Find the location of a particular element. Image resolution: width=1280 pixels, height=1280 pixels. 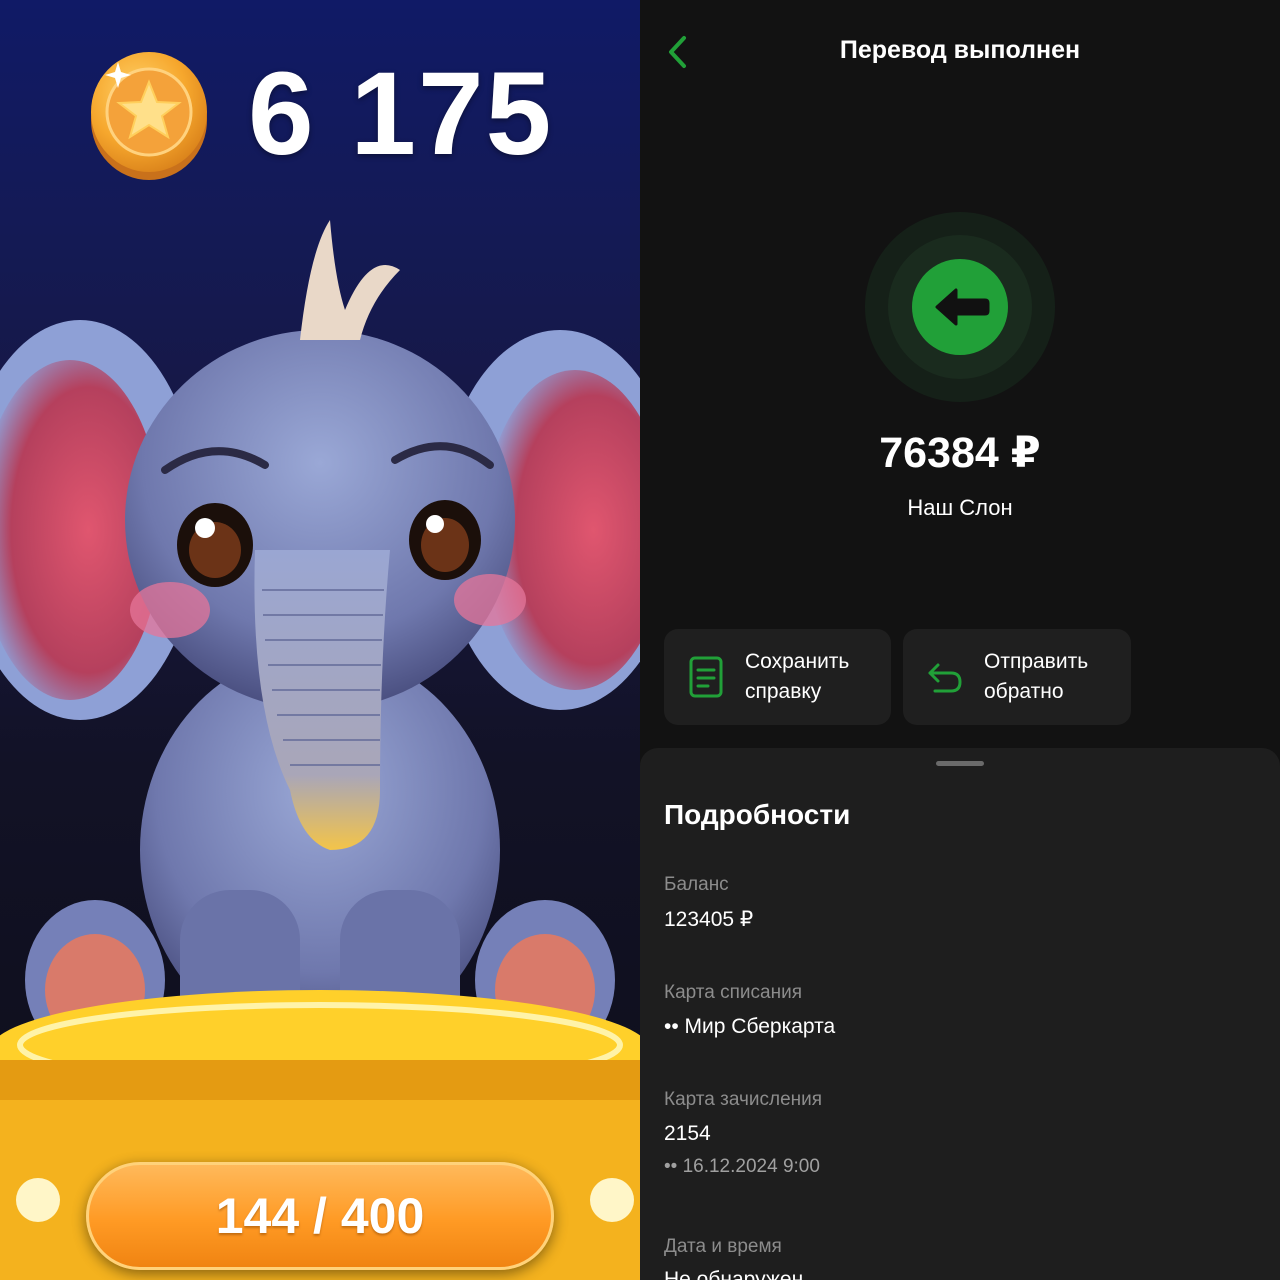

balance-label: Баланс is located at coordinates (696, 884).